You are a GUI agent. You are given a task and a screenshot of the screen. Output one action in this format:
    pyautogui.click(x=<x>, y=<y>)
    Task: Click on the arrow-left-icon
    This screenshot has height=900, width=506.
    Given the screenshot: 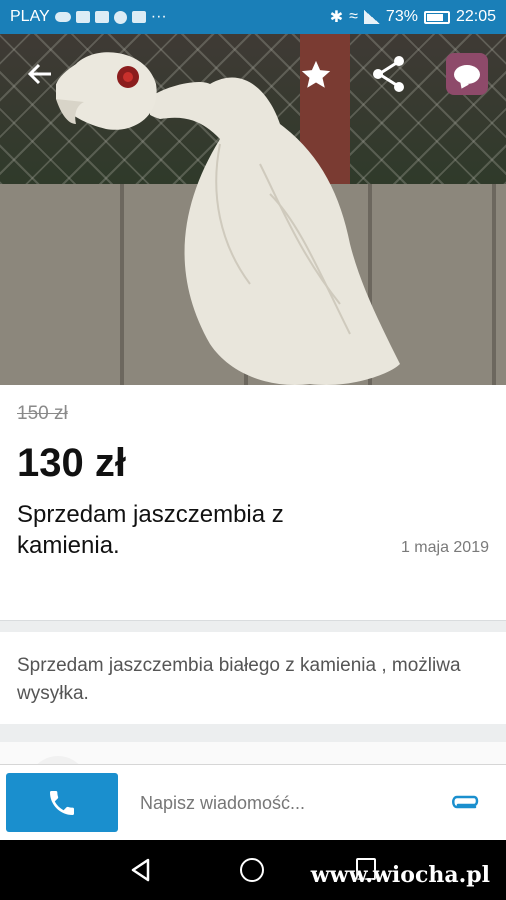 What is the action you would take?
    pyautogui.click(x=39, y=74)
    